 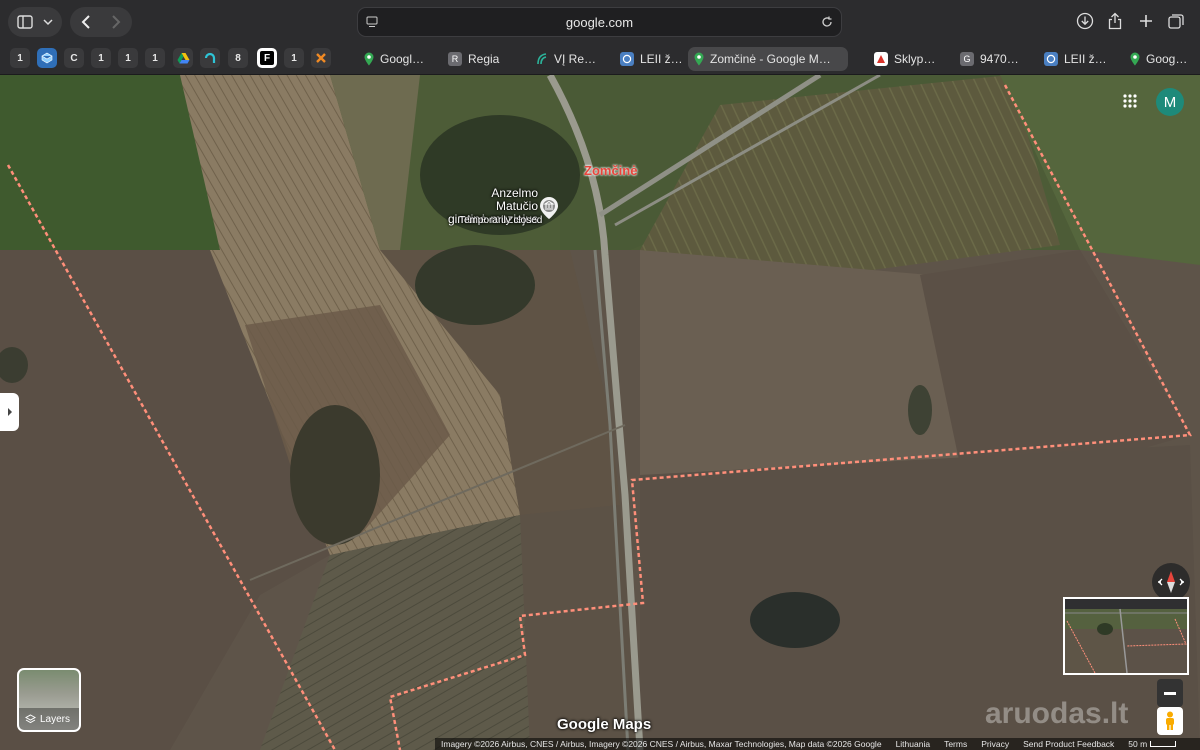 I want to click on pinned-tab: 8, so click(x=238, y=58).